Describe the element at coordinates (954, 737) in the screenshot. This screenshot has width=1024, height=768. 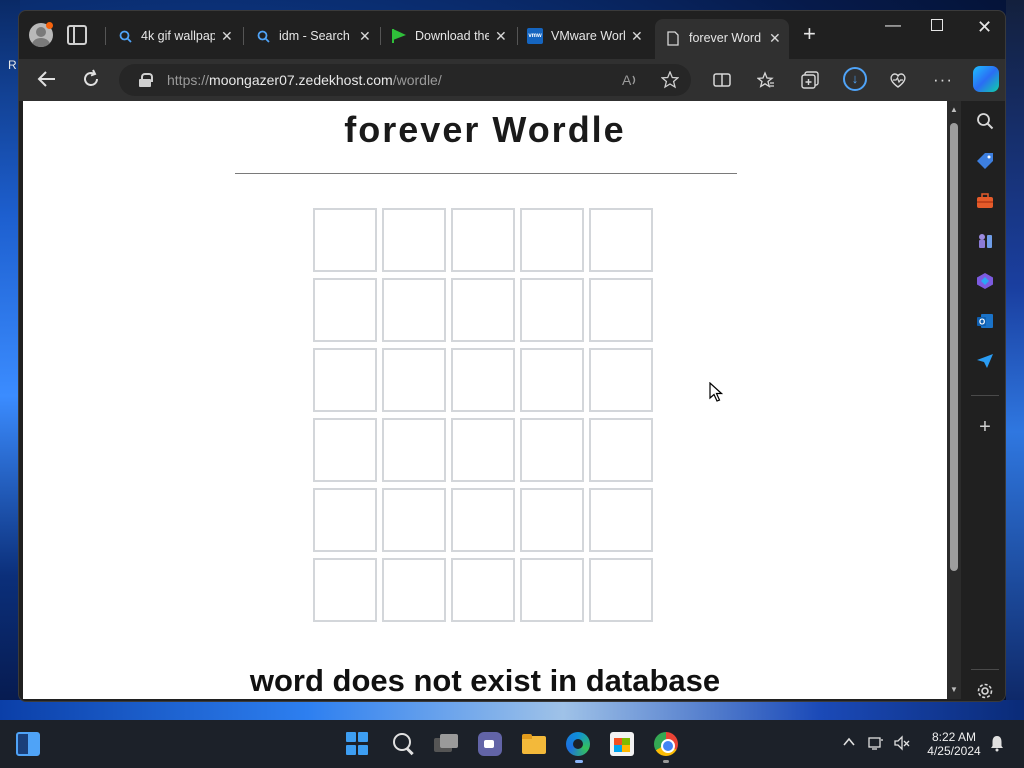
I see `clock-time: 8:22 AM` at that location.